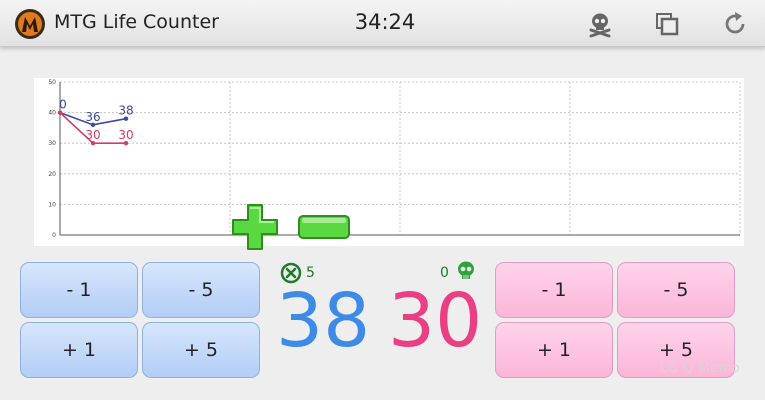 This screenshot has width=765, height=400. What do you see at coordinates (554, 350) in the screenshot?
I see `p2-plus-1-button: + 1` at bounding box center [554, 350].